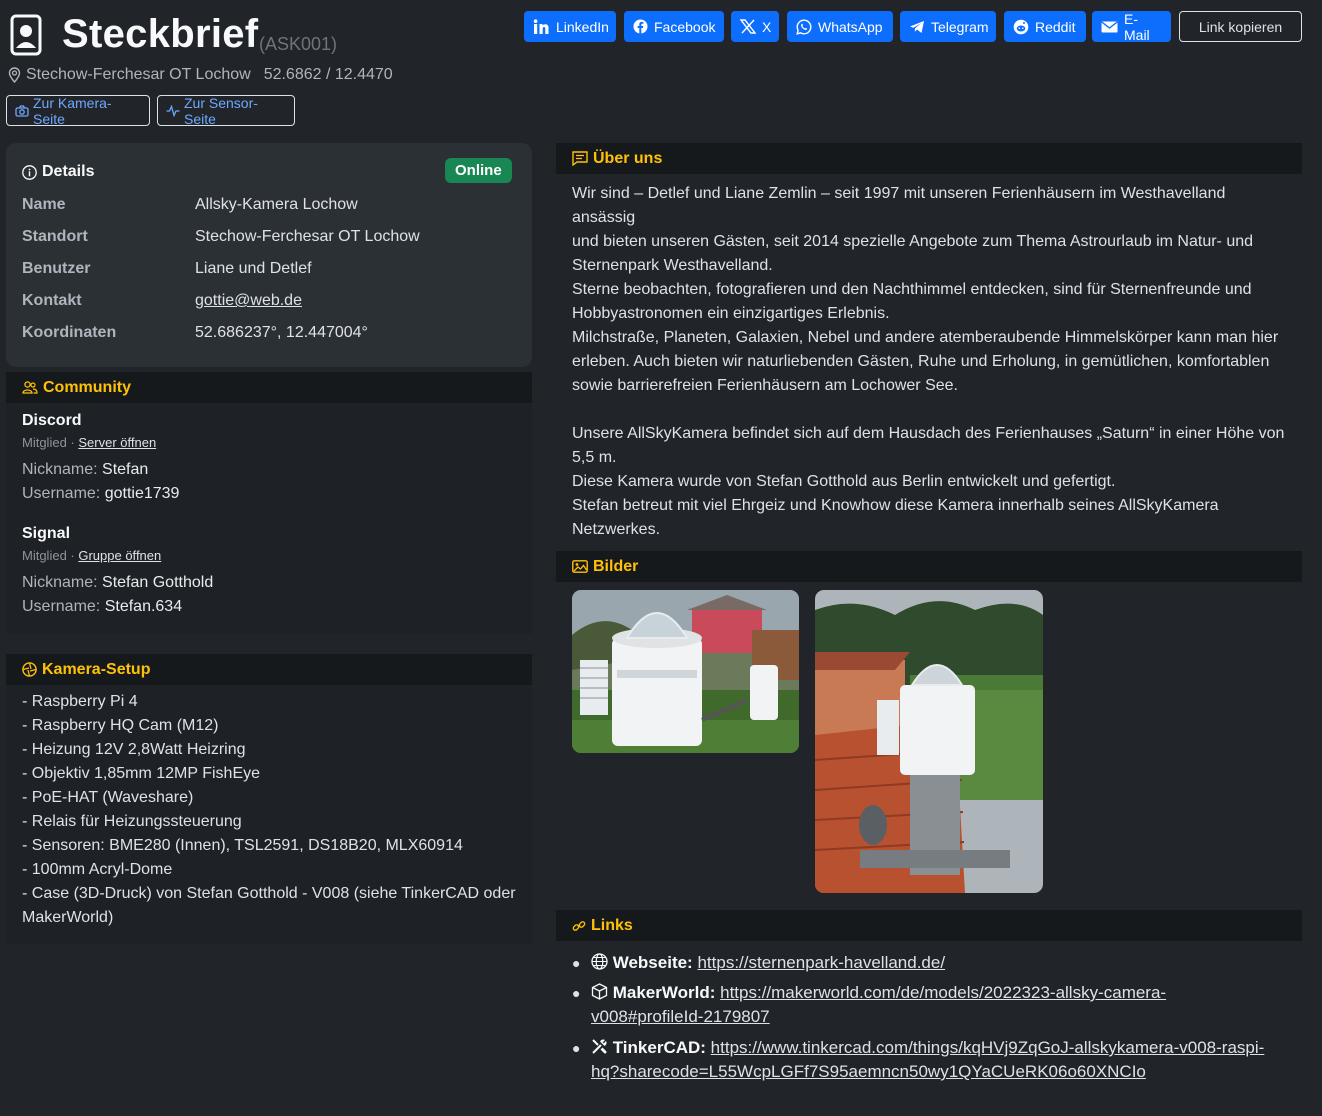 The width and height of the screenshot is (1322, 1116). I want to click on sensor-page-button: Zur Sensor-Seite, so click(226, 110).